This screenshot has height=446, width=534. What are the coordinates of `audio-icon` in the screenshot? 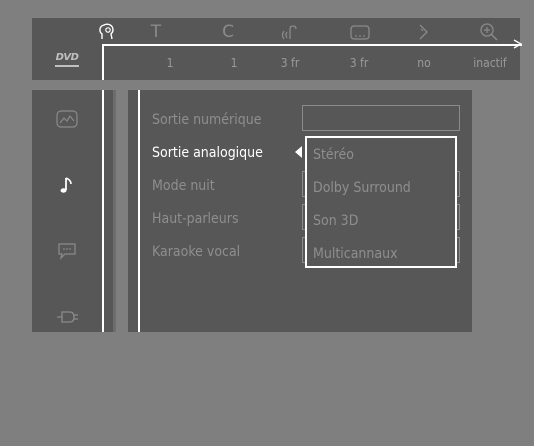 It's located at (289, 32).